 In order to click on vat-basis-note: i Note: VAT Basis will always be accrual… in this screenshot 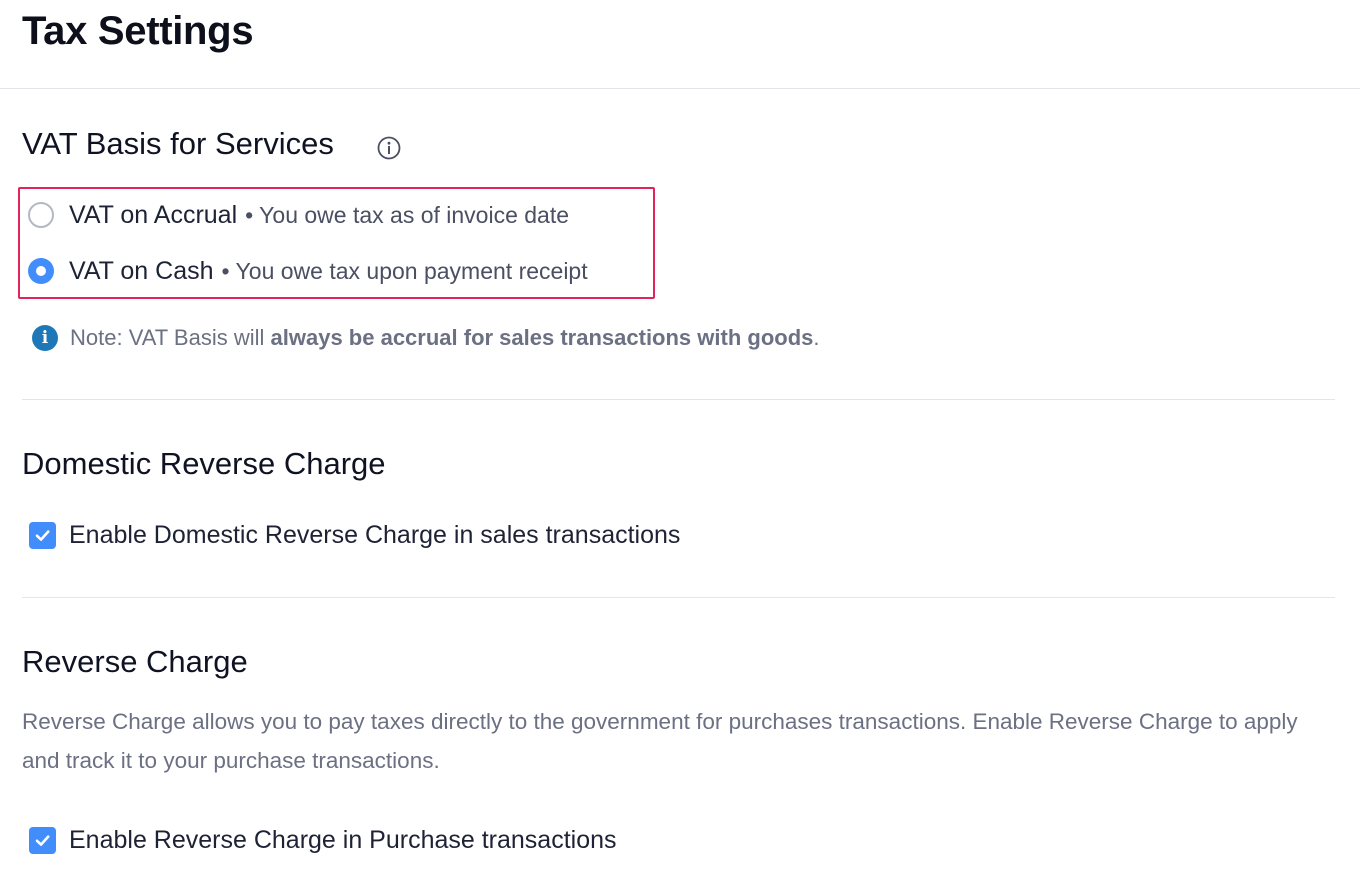, I will do `click(426, 338)`.